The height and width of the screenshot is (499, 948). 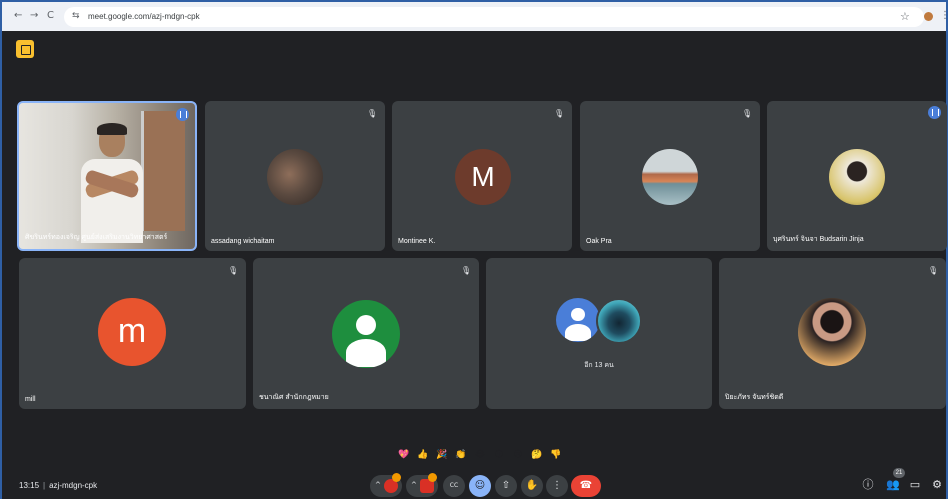 I want to click on bookmark-star-icon: ☆, so click(x=905, y=16).